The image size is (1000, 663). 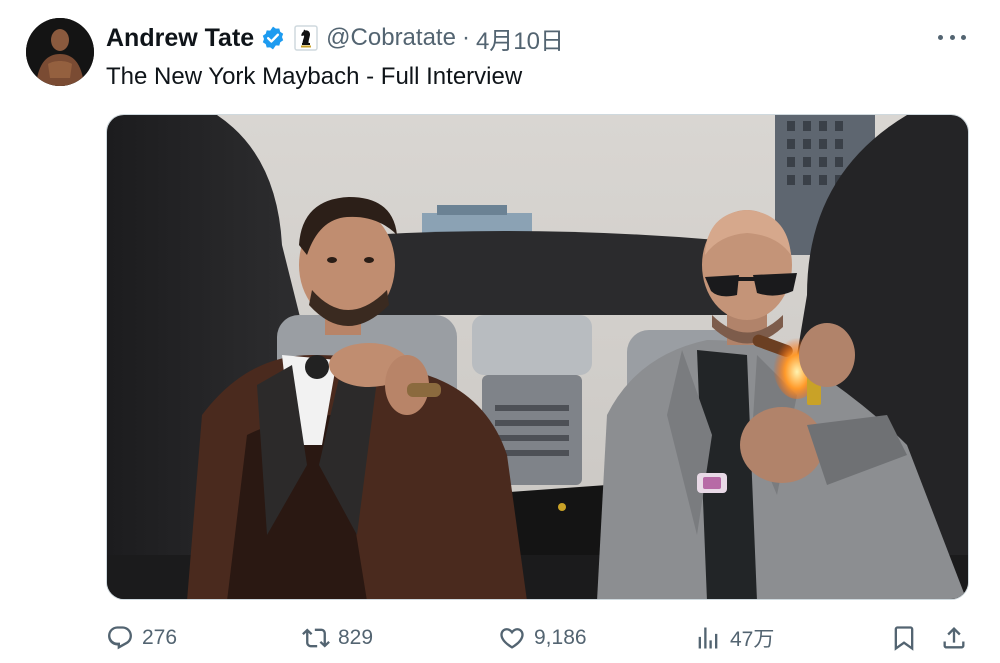 I want to click on action-bar: 276 829 9,186 47万, so click(x=539, y=638).